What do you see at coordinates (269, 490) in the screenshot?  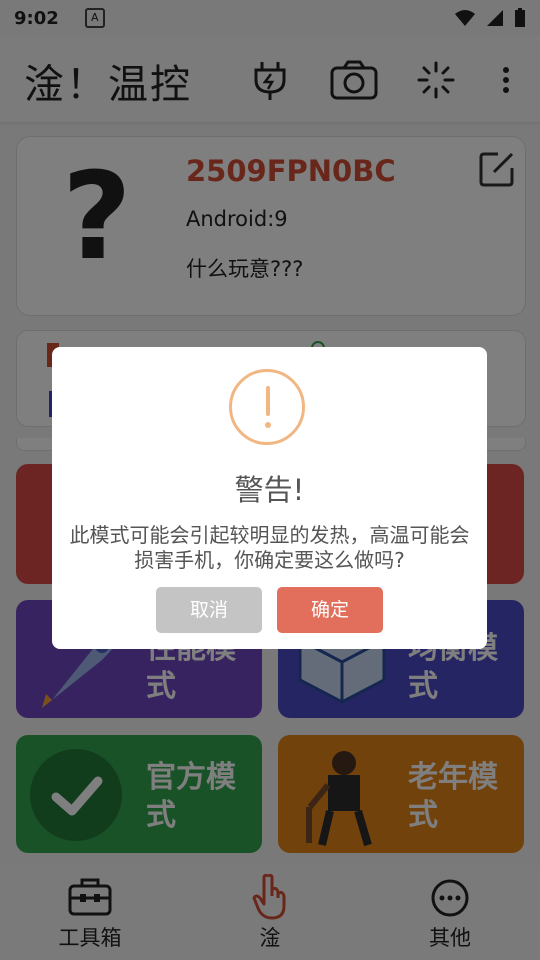 I see `dialog-title: 警告!` at bounding box center [269, 490].